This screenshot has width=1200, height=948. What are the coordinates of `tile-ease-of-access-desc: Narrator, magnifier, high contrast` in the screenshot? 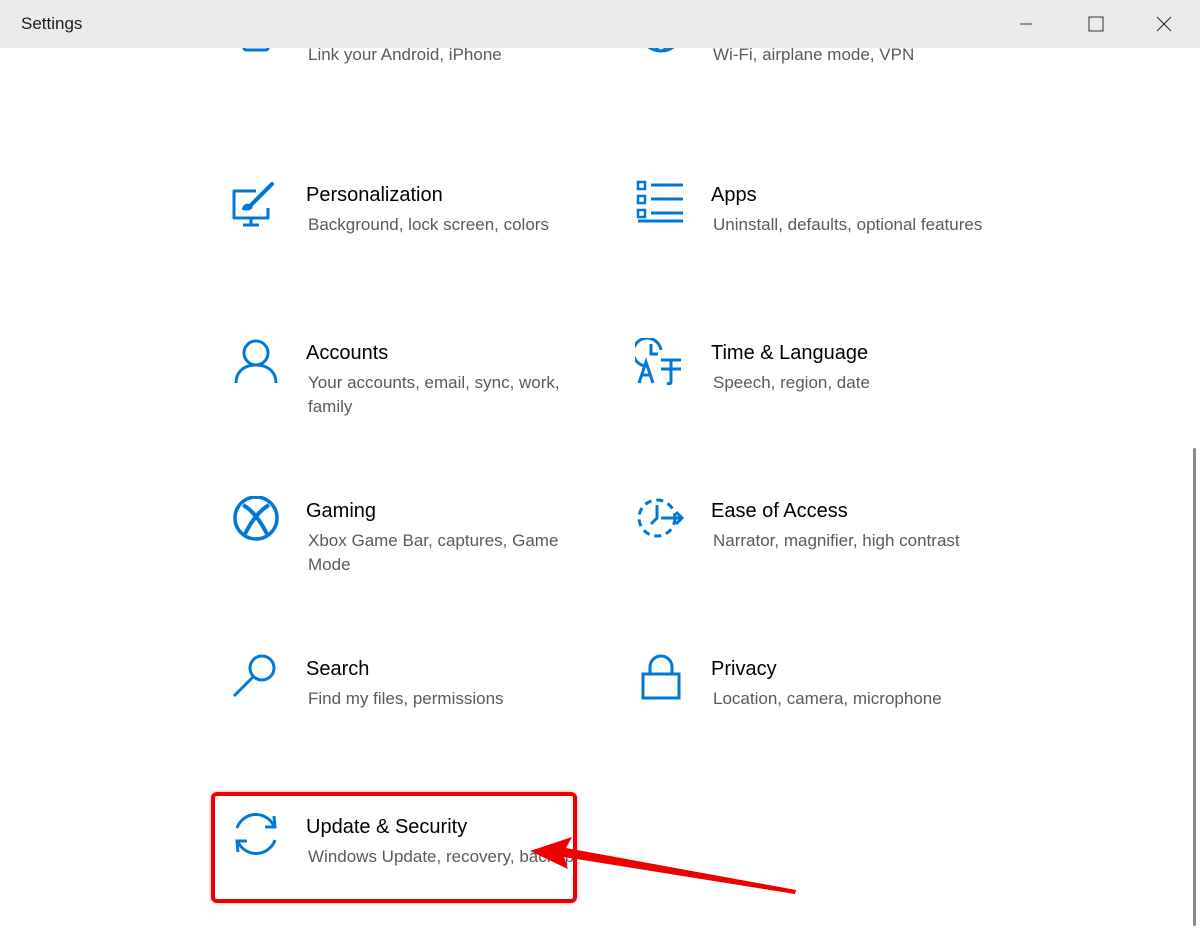 It's located at (836, 540).